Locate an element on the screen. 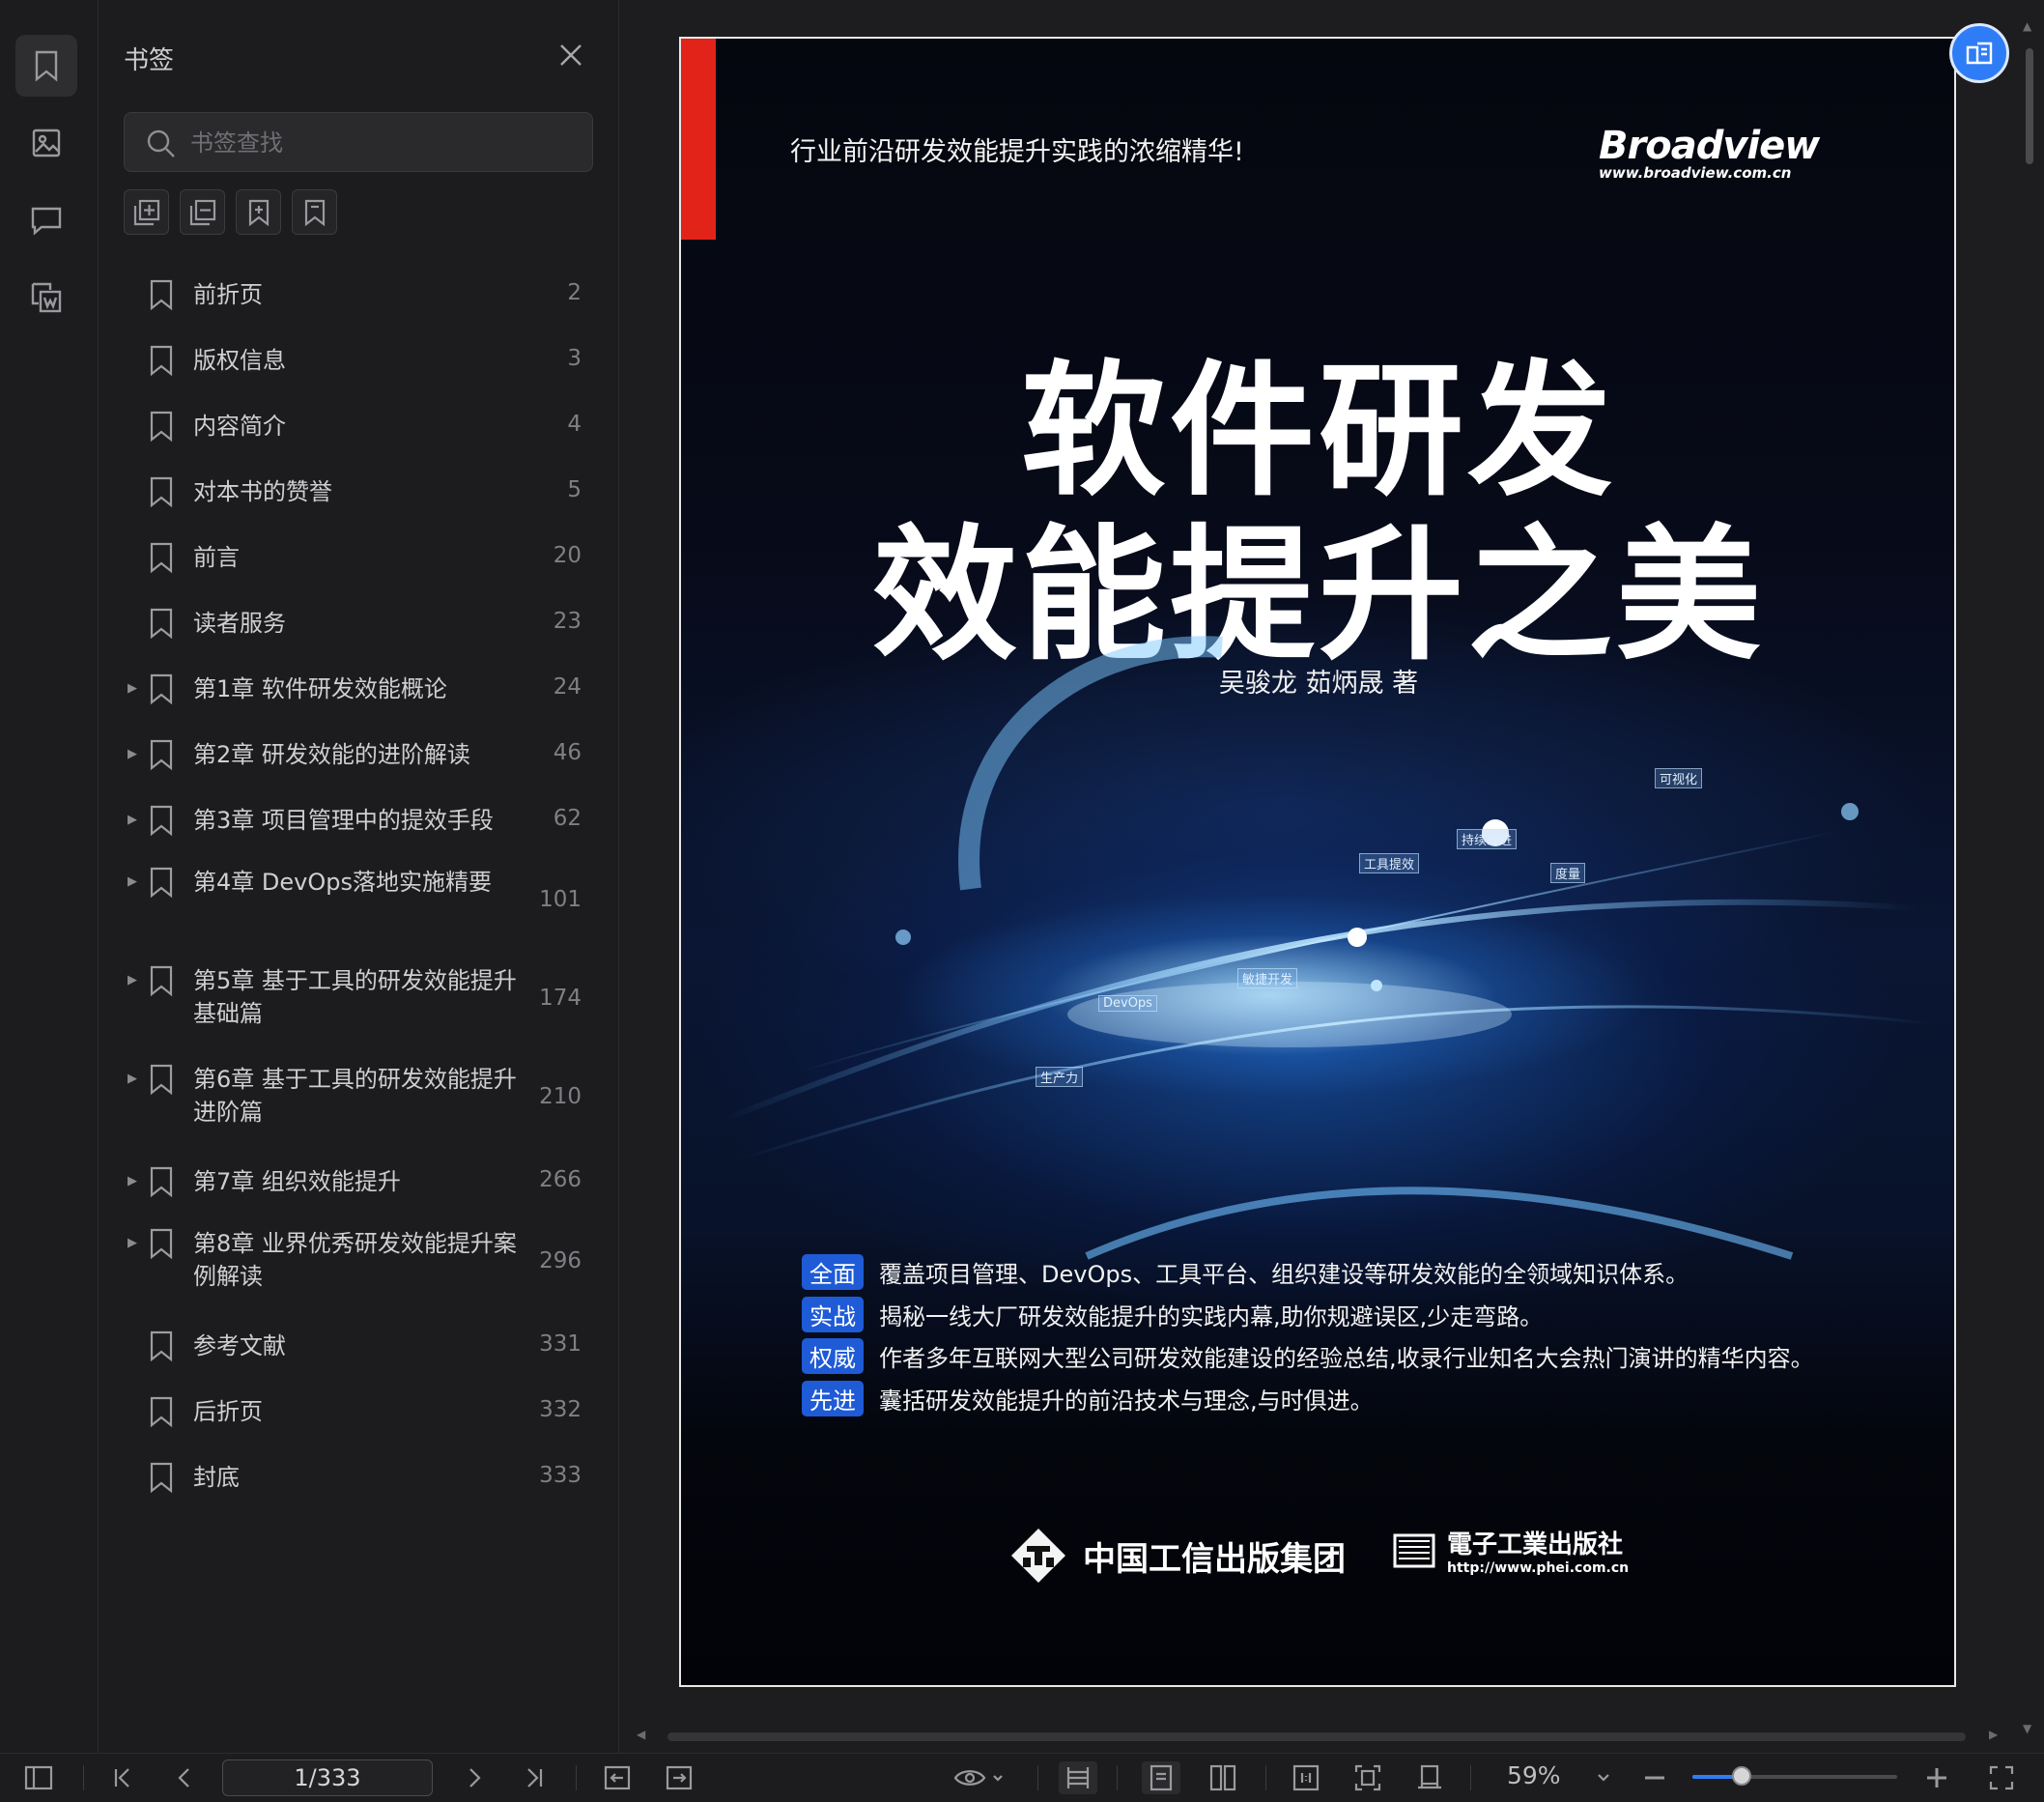  next-page-button is located at coordinates (475, 1777).